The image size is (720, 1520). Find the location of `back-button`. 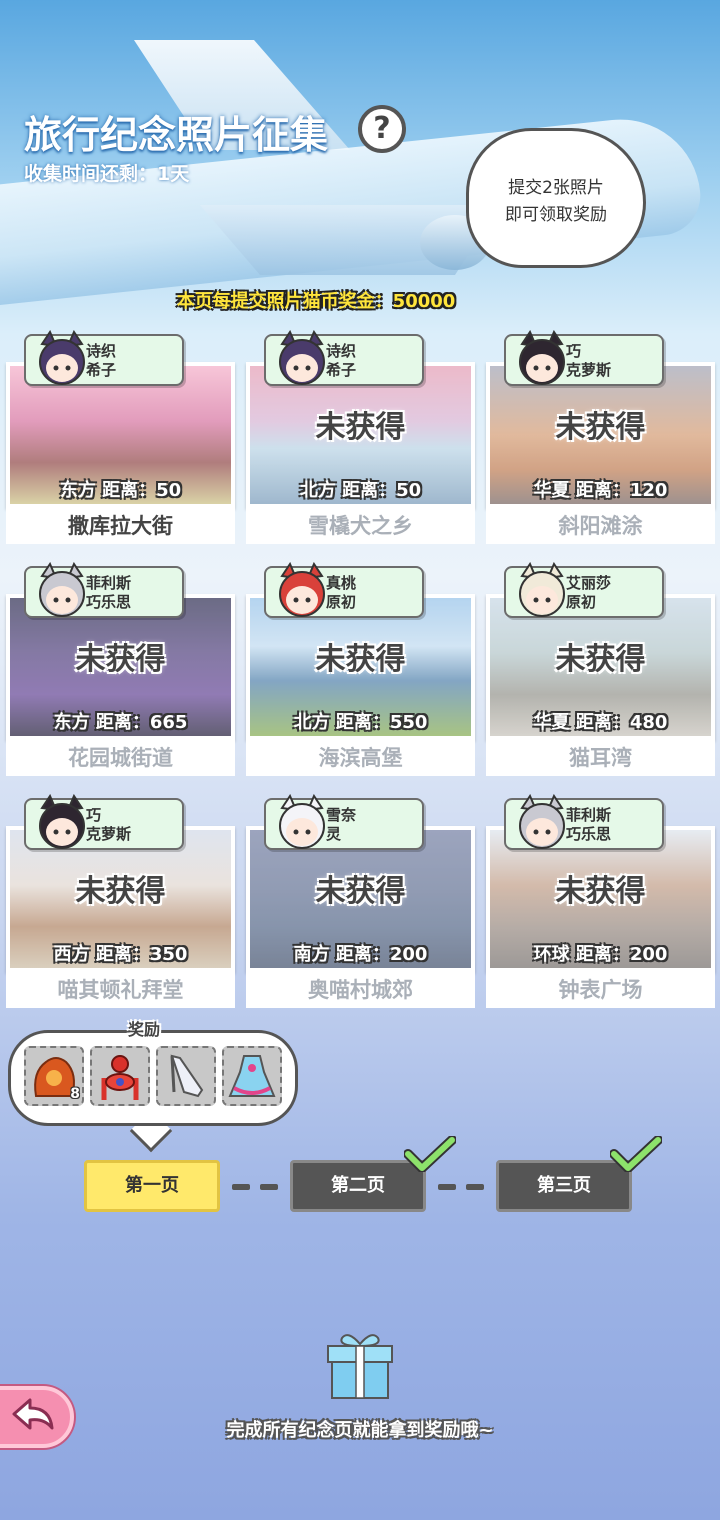

back-button is located at coordinates (37, 1417).